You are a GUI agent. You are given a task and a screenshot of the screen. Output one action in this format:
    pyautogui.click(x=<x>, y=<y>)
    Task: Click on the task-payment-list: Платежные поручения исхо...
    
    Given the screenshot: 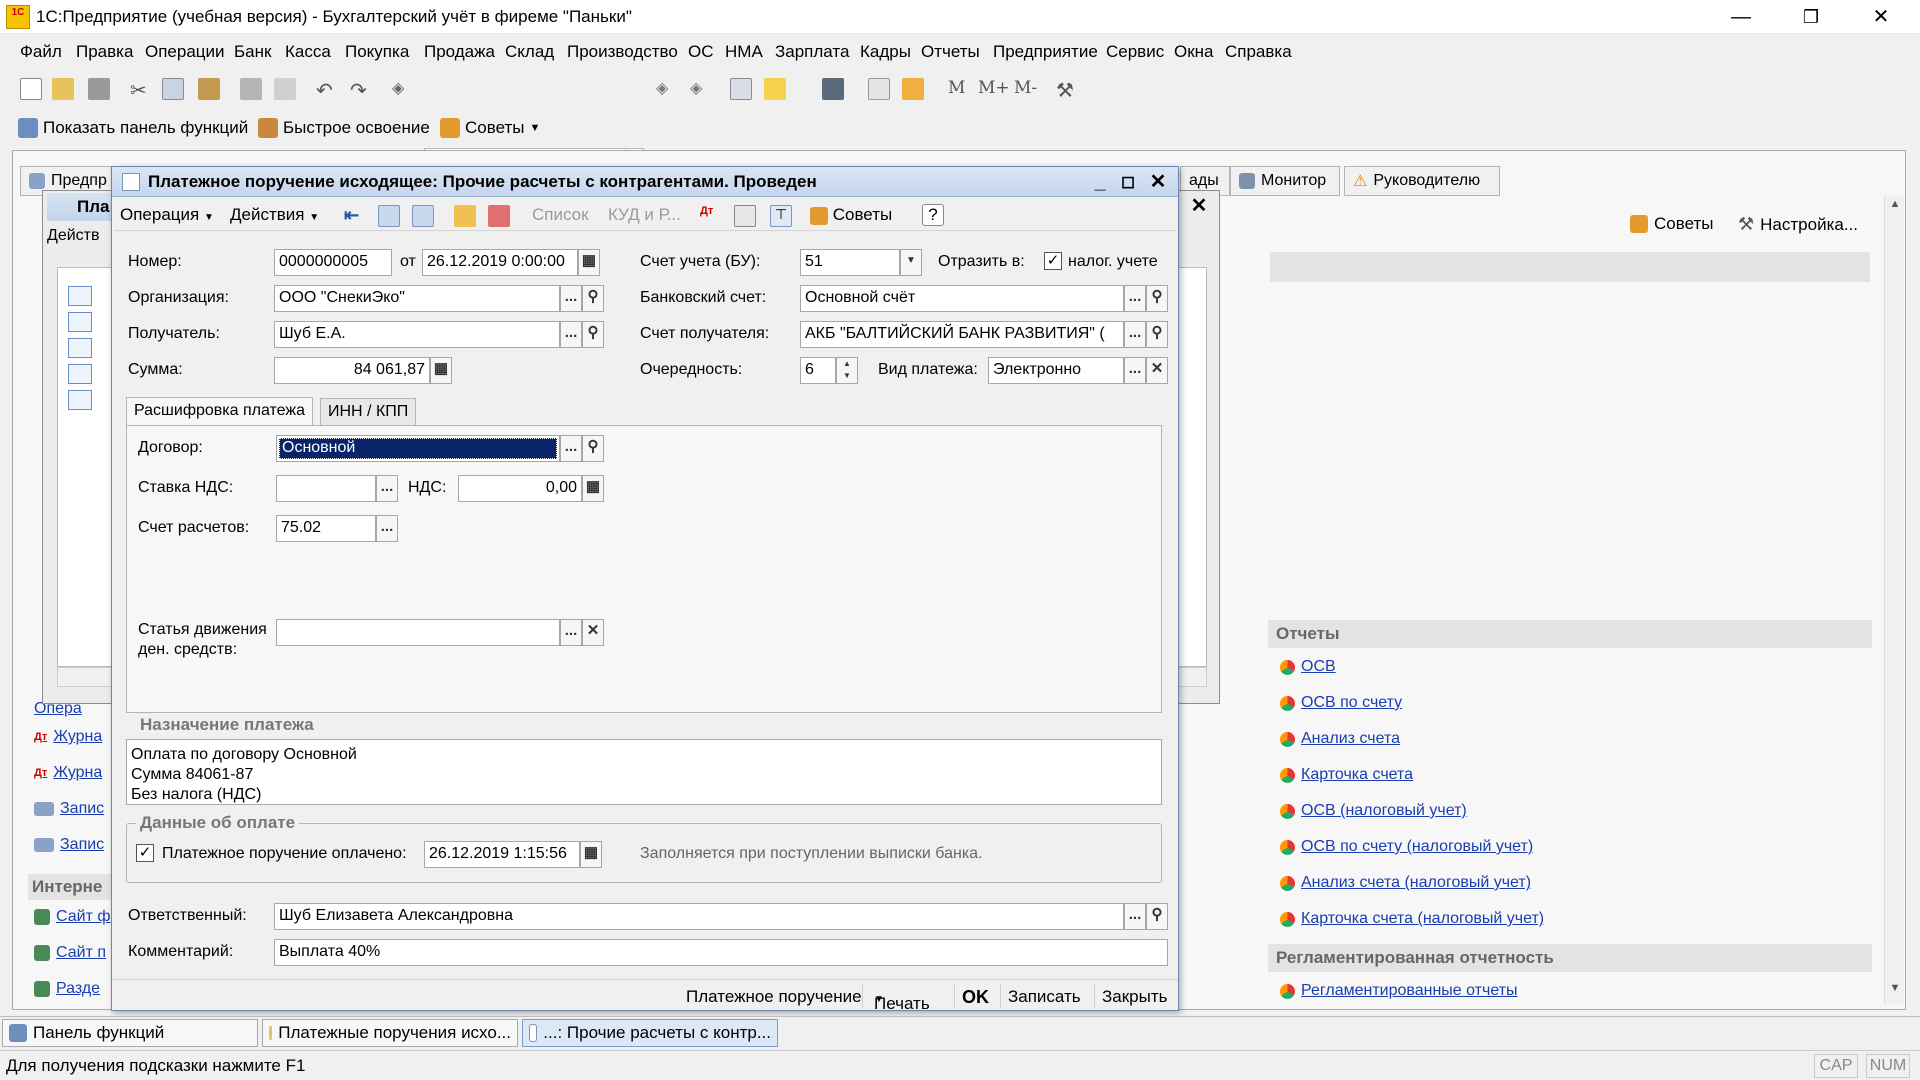 What is the action you would take?
    pyautogui.click(x=390, y=1033)
    